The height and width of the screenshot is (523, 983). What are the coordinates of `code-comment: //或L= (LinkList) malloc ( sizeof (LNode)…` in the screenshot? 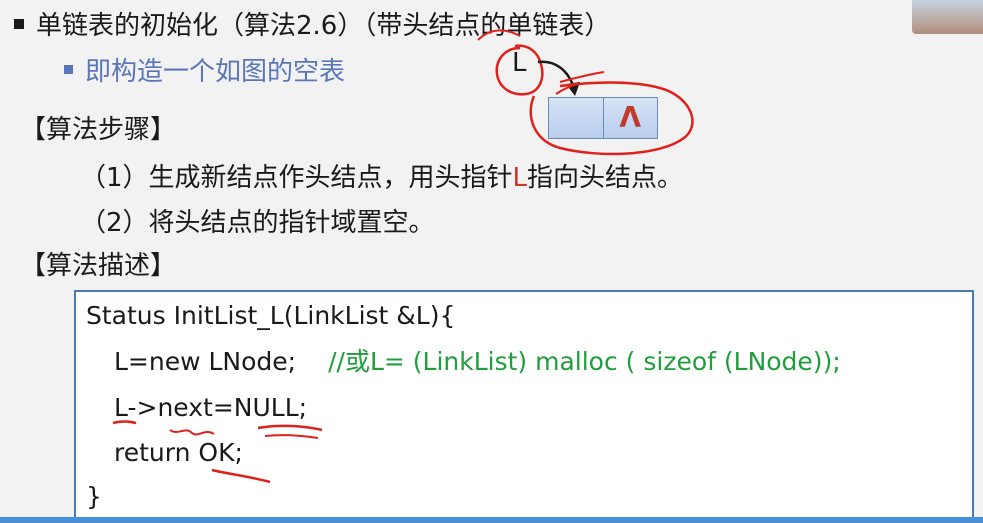 It's located at (584, 361).